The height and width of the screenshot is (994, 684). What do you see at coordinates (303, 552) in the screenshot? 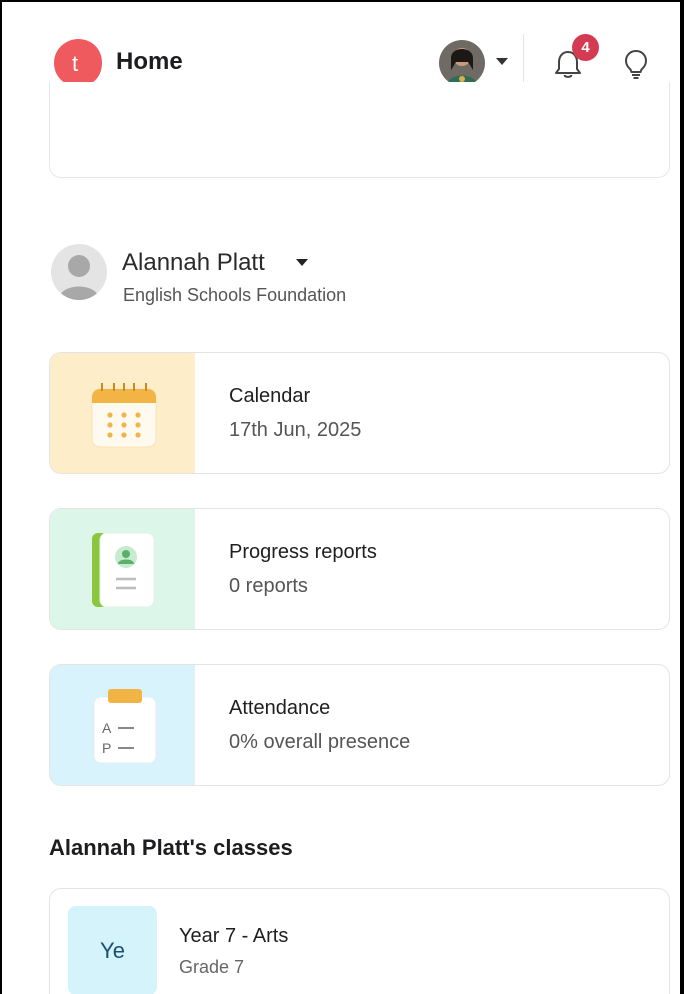
I see `progress-title: Progress reports` at bounding box center [303, 552].